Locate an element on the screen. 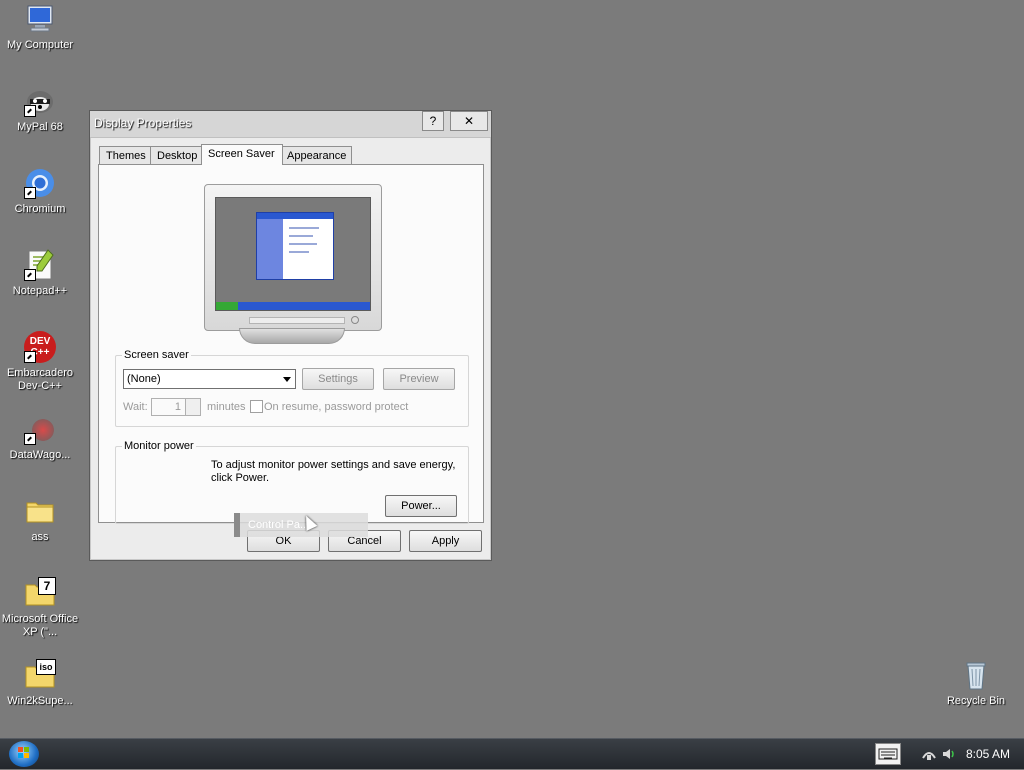  monitor-screen is located at coordinates (293, 254).